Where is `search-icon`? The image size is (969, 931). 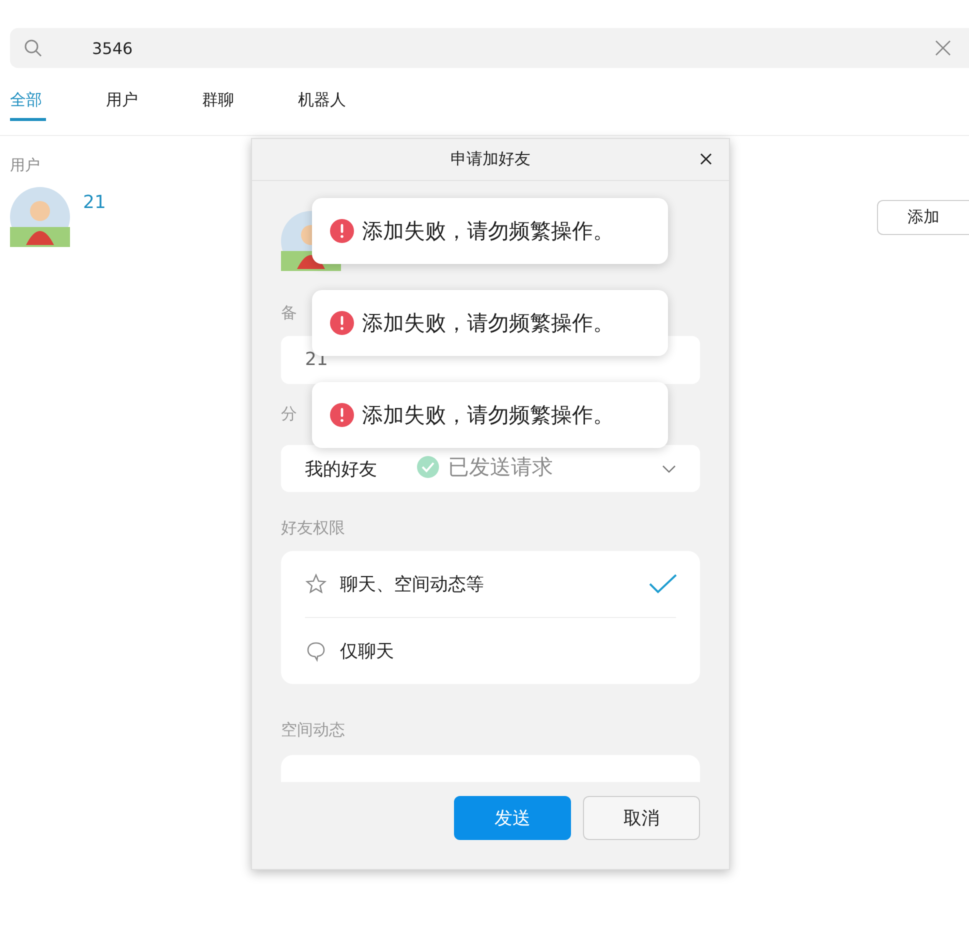
search-icon is located at coordinates (33, 48).